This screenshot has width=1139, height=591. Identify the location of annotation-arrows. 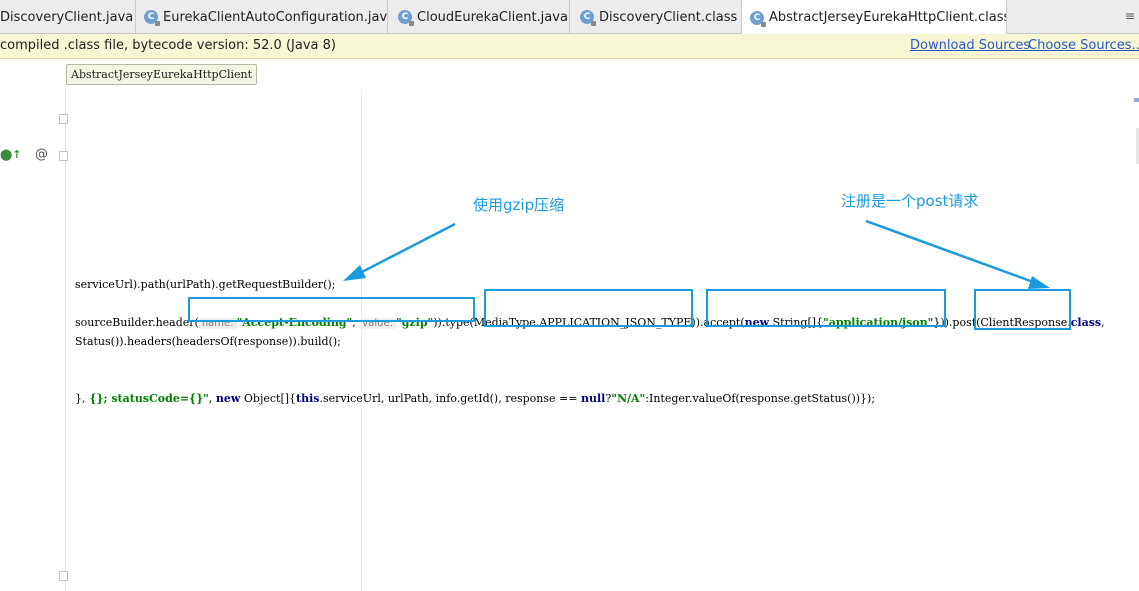
(696, 254).